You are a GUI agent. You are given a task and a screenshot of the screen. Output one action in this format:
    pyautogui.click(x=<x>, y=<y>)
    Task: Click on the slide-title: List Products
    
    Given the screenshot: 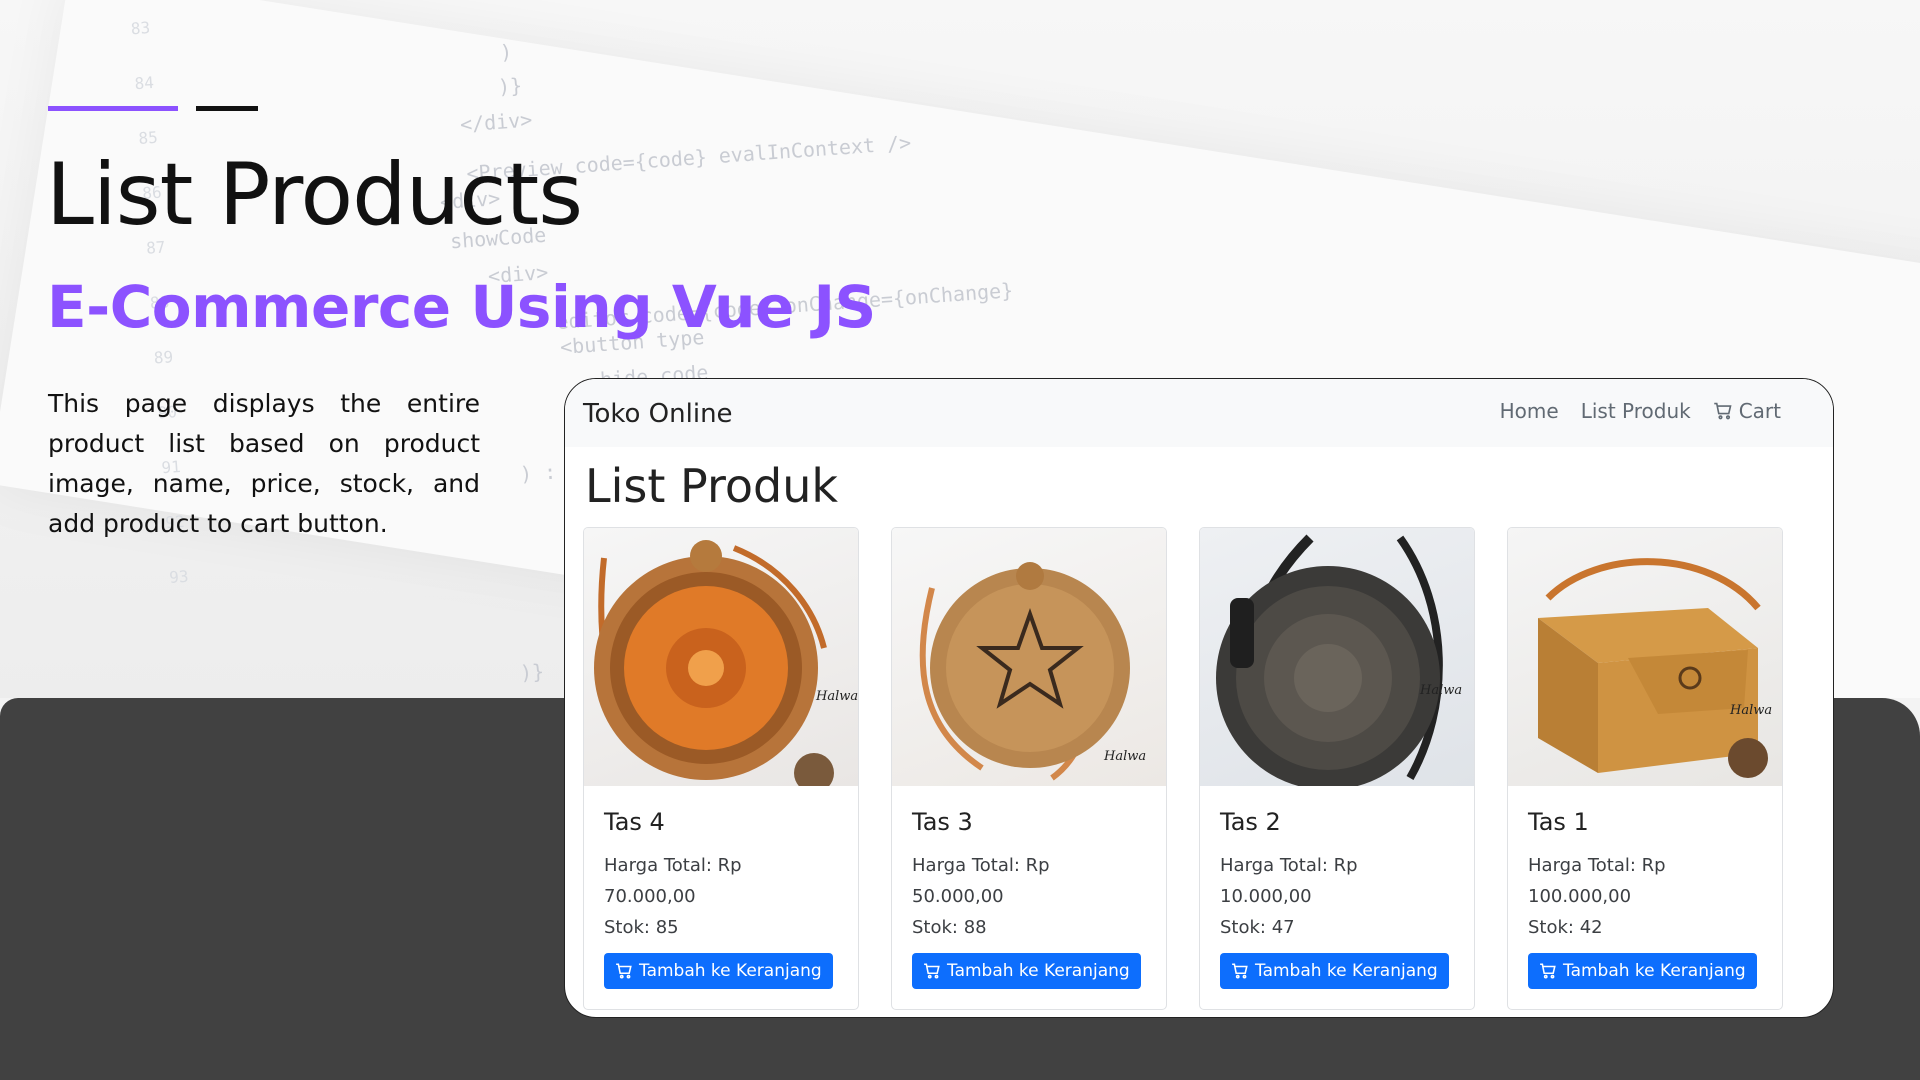 What is the action you would take?
    pyautogui.click(x=314, y=195)
    